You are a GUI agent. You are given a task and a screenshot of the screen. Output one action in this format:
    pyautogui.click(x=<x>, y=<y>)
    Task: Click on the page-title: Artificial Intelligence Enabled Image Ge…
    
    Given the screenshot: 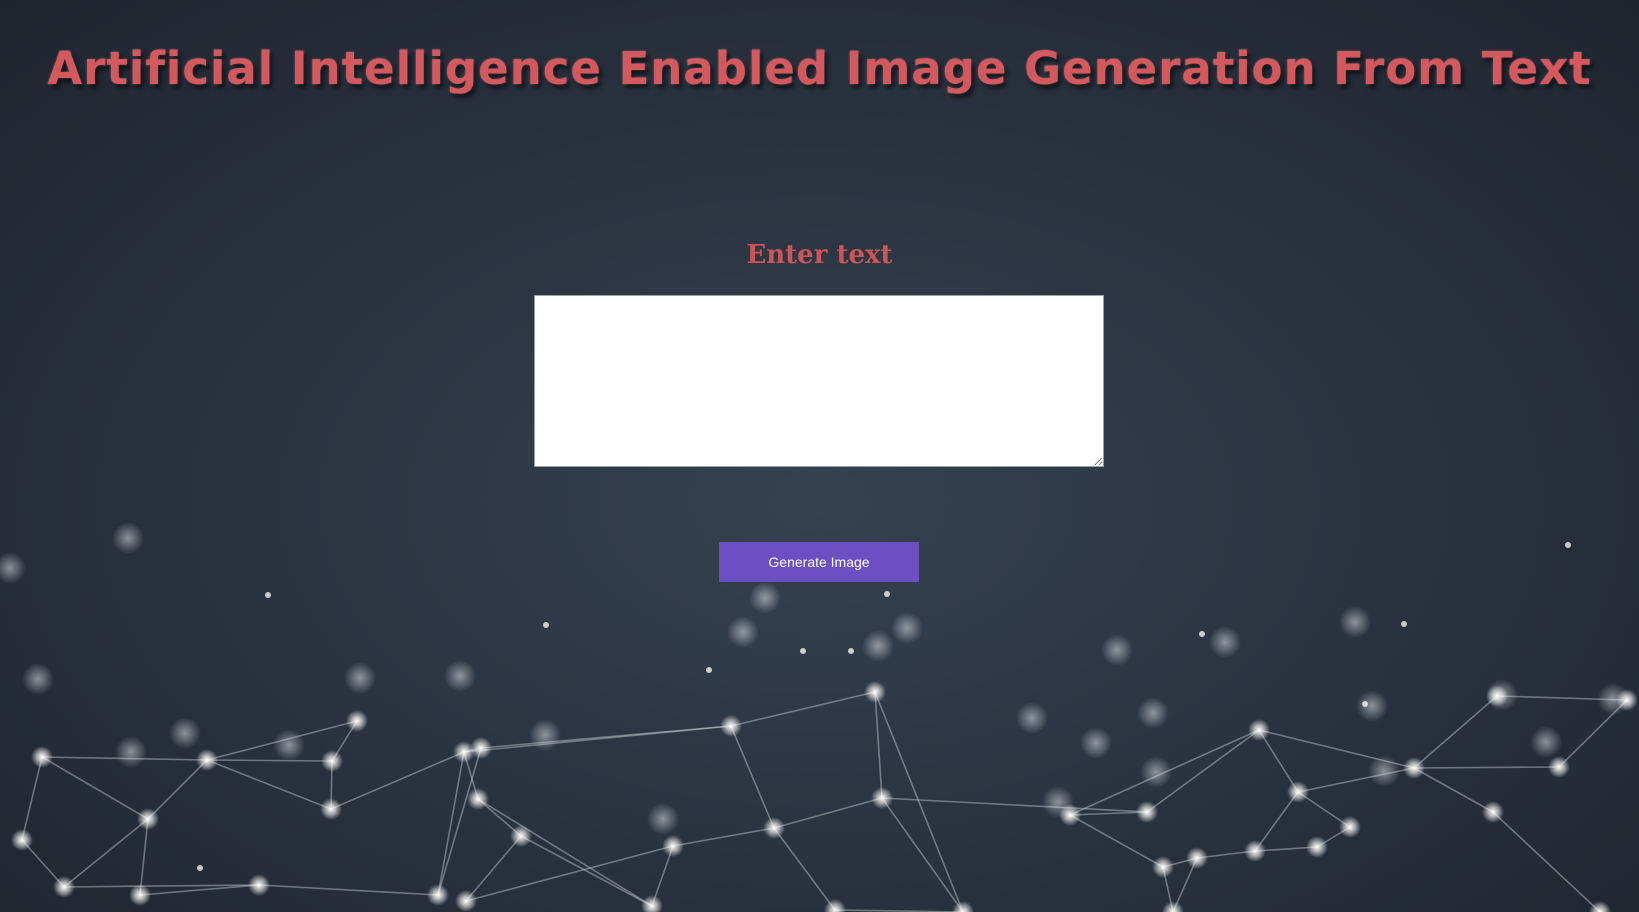 What is the action you would take?
    pyautogui.click(x=819, y=68)
    